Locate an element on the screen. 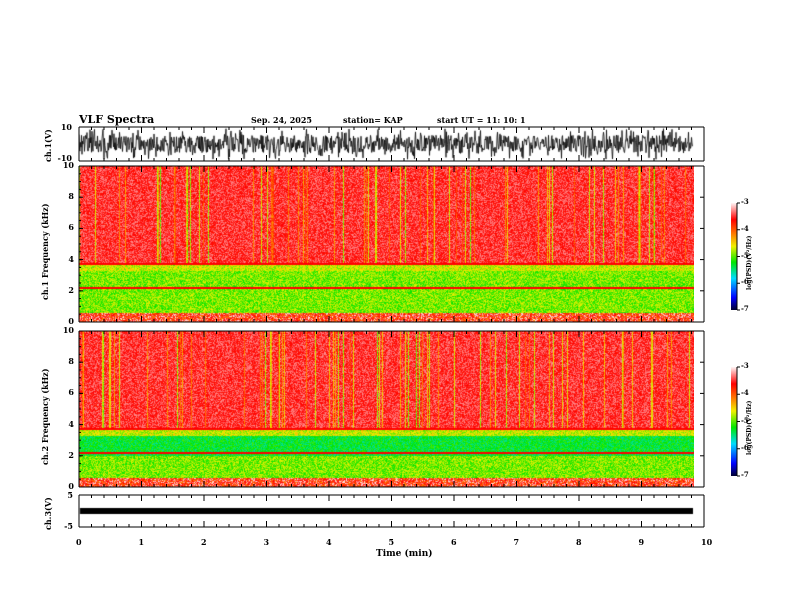 The width and height of the screenshot is (792, 612). x-tick-label: 1 is located at coordinates (141, 542).